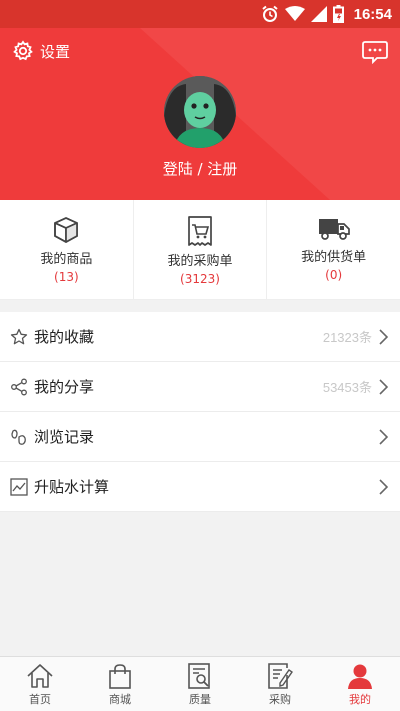 The height and width of the screenshot is (711, 400). I want to click on nav-mine: 我的, so click(360, 684).